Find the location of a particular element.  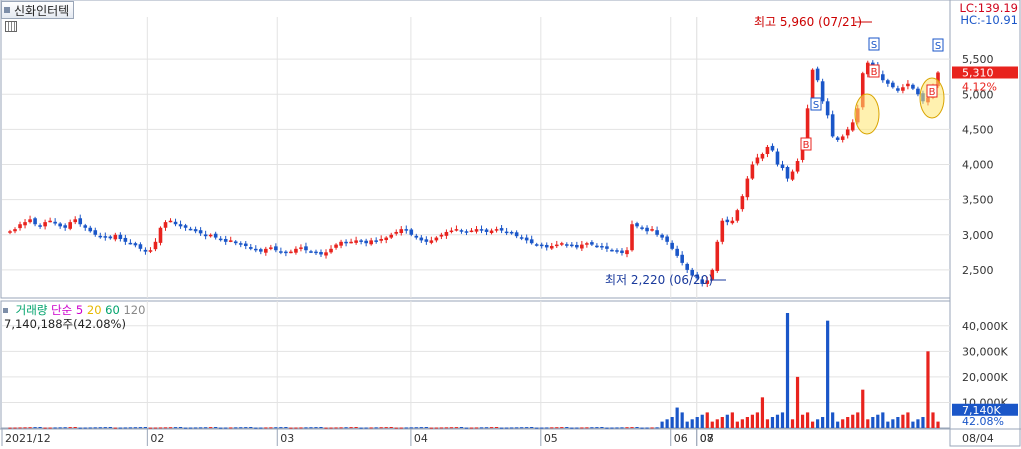

signal-label: S is located at coordinates (816, 105).